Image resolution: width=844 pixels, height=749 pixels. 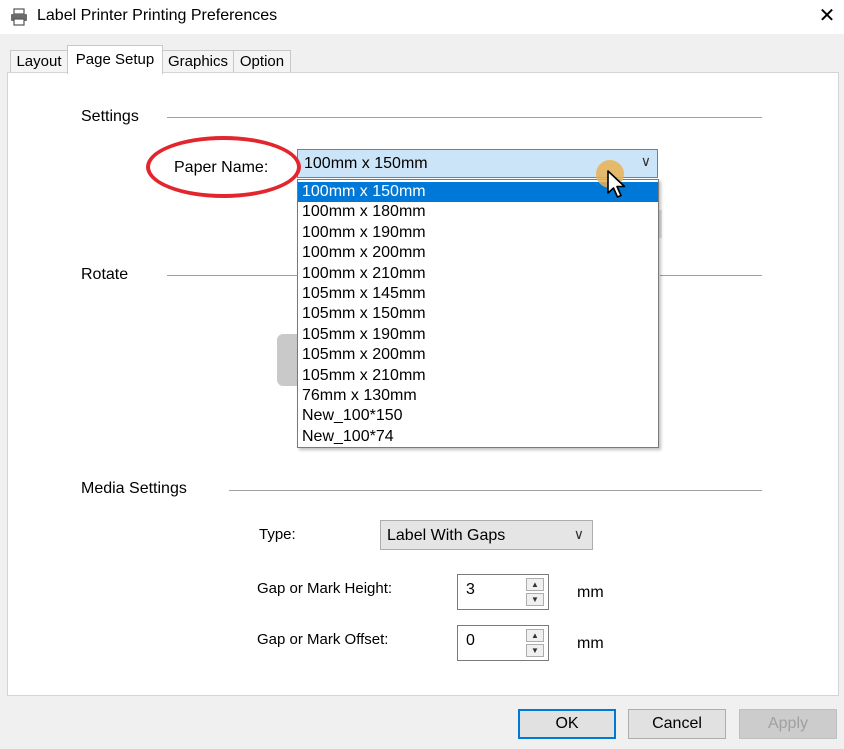 I want to click on paper-option: 105mm x 190mm, so click(x=478, y=335).